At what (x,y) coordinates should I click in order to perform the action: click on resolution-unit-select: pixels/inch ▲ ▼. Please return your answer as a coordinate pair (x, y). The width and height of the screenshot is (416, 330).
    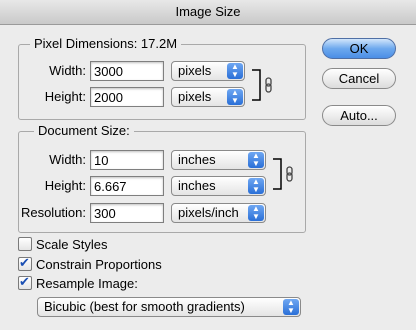
    Looking at the image, I should click on (218, 213).